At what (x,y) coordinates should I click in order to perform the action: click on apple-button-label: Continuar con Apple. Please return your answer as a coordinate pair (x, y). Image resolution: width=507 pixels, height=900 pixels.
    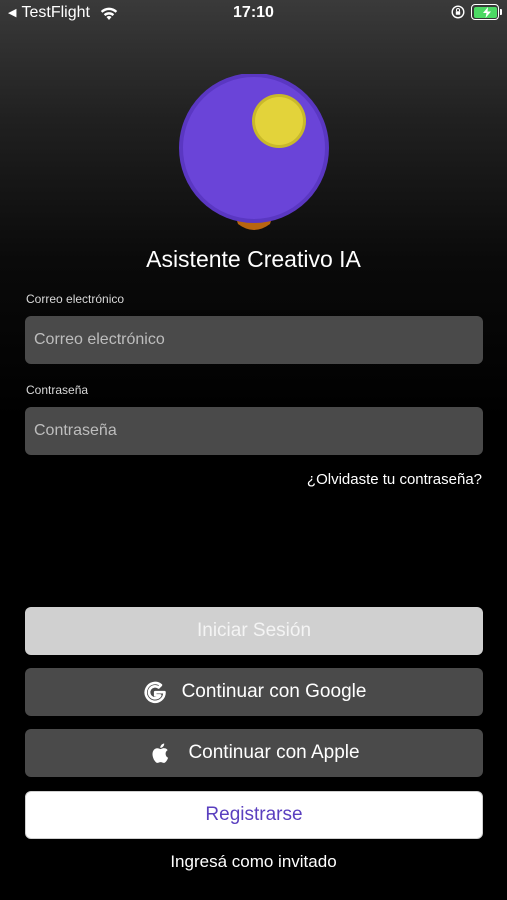
    Looking at the image, I should click on (274, 752).